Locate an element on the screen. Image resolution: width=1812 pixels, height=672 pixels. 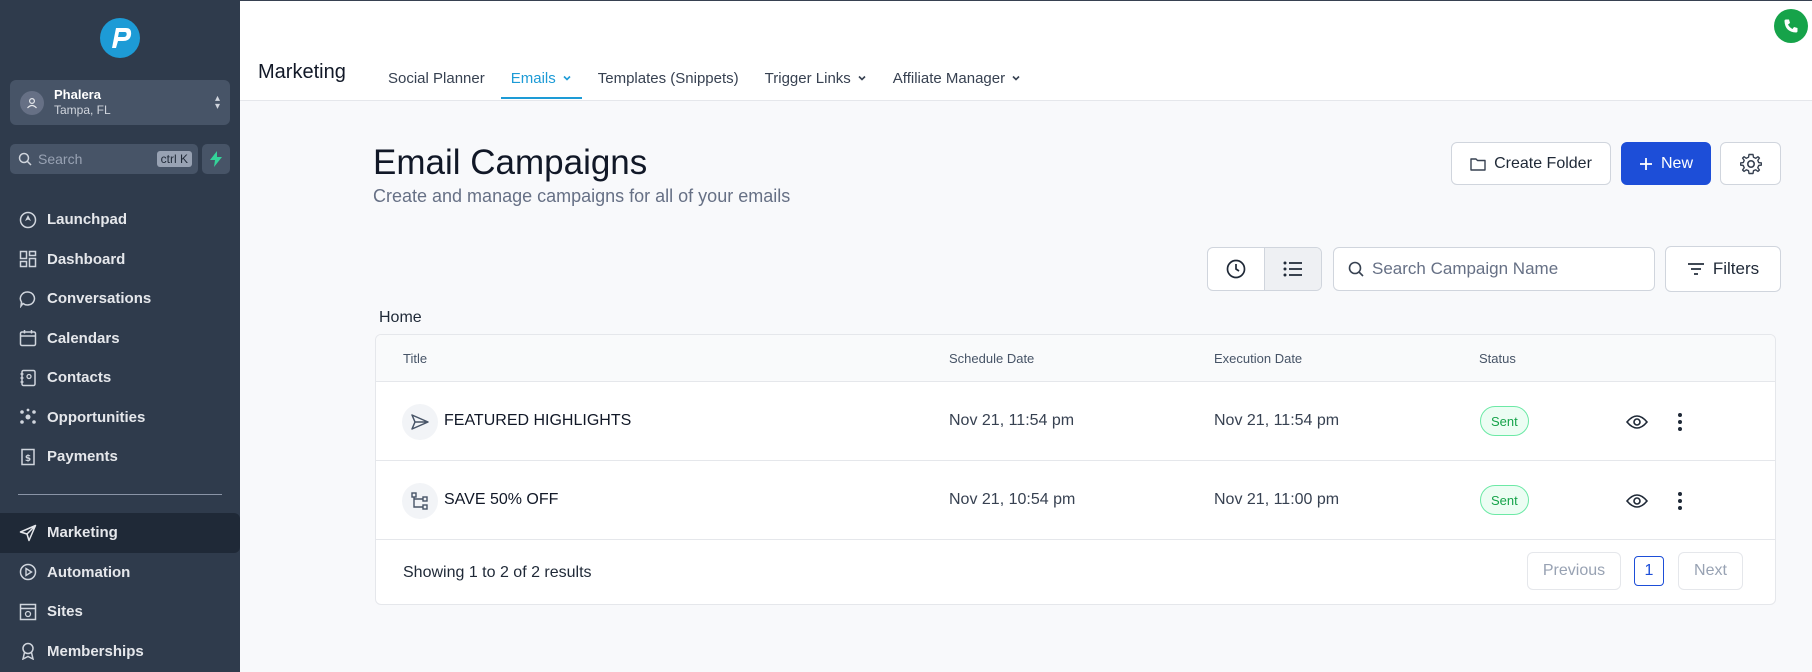
sidebar-item-conversations: Conversations is located at coordinates (120, 299).